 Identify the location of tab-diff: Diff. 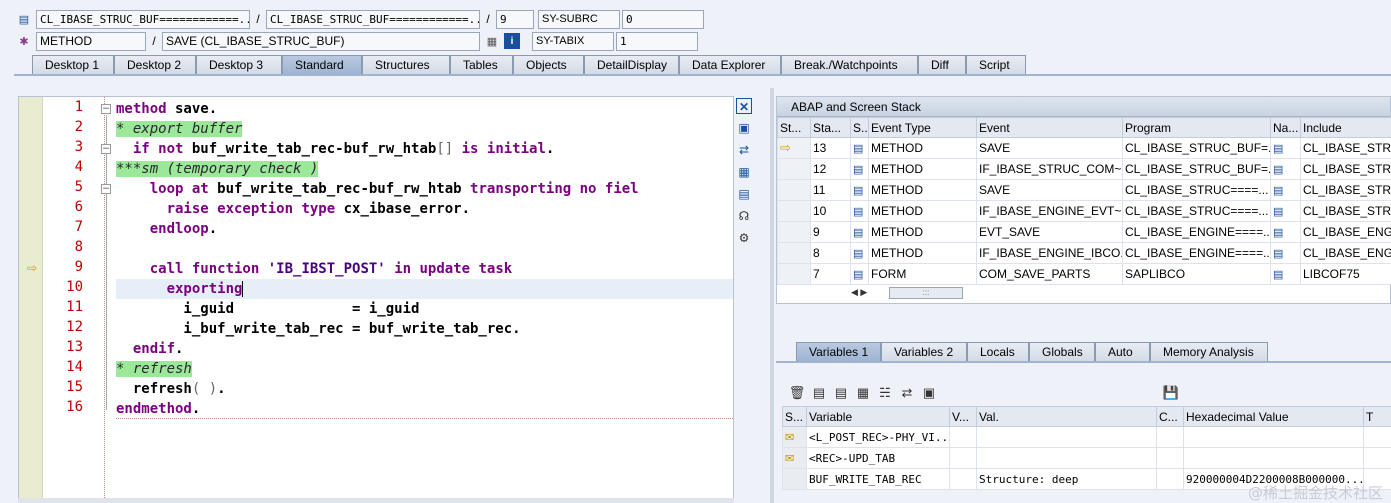
(942, 64).